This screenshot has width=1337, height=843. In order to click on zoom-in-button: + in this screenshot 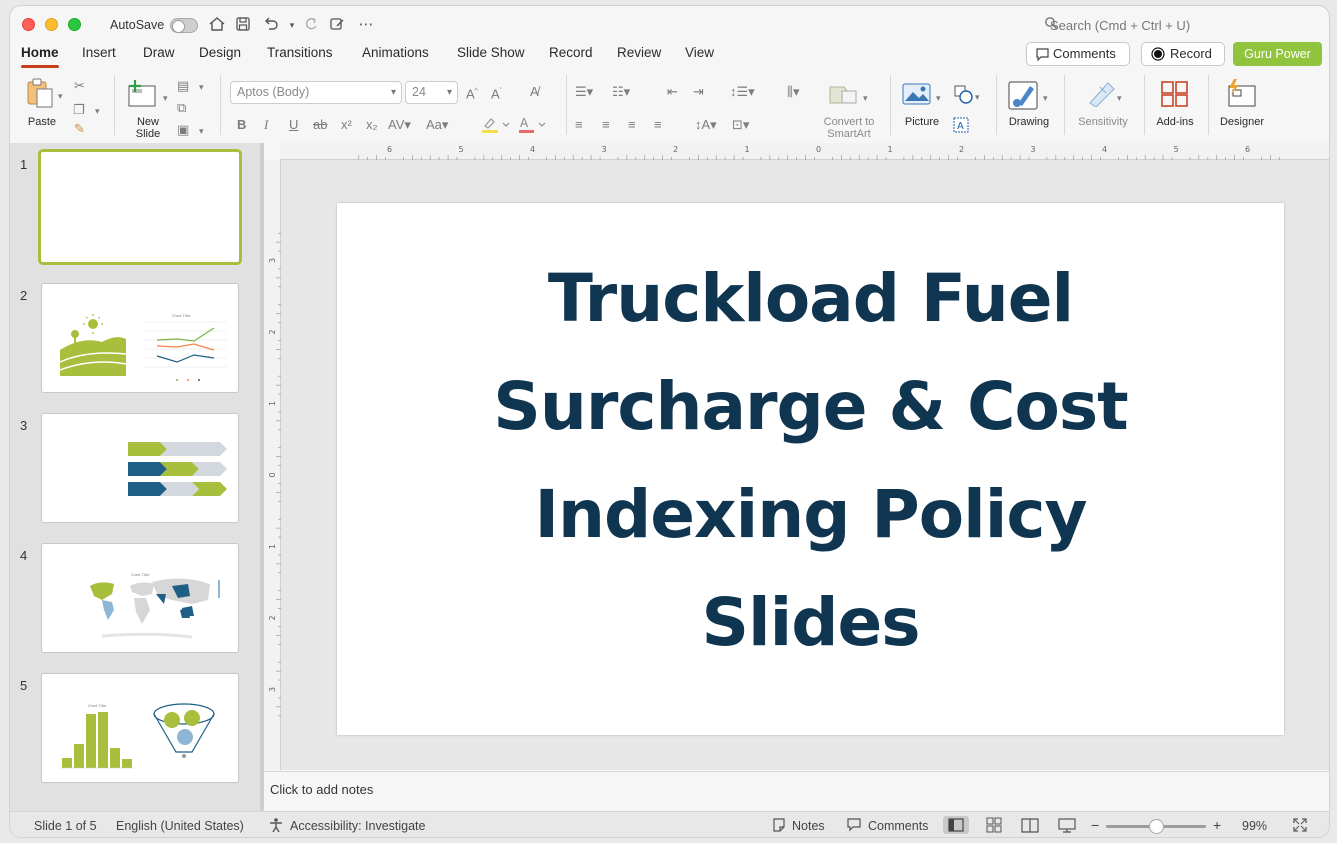, I will do `click(1217, 825)`.